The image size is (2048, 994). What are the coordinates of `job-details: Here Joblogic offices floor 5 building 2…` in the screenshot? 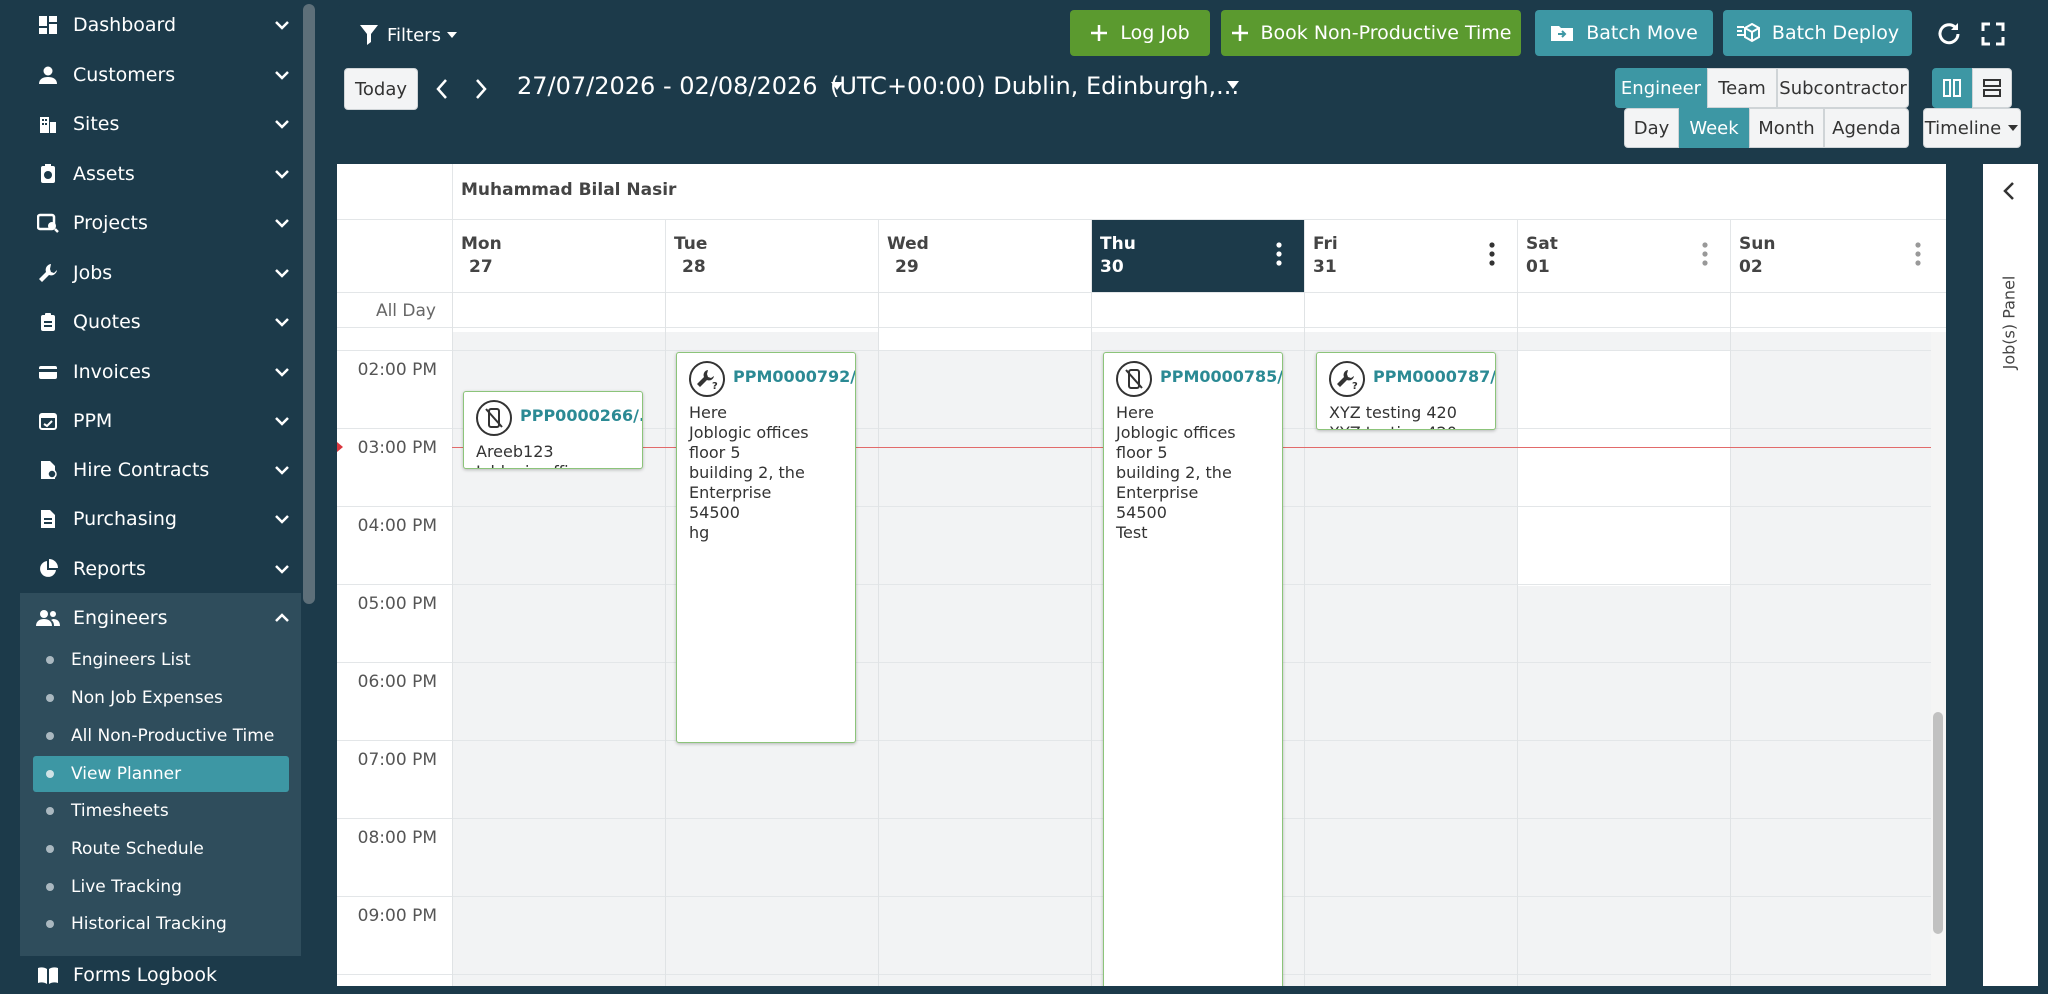 It's located at (749, 472).